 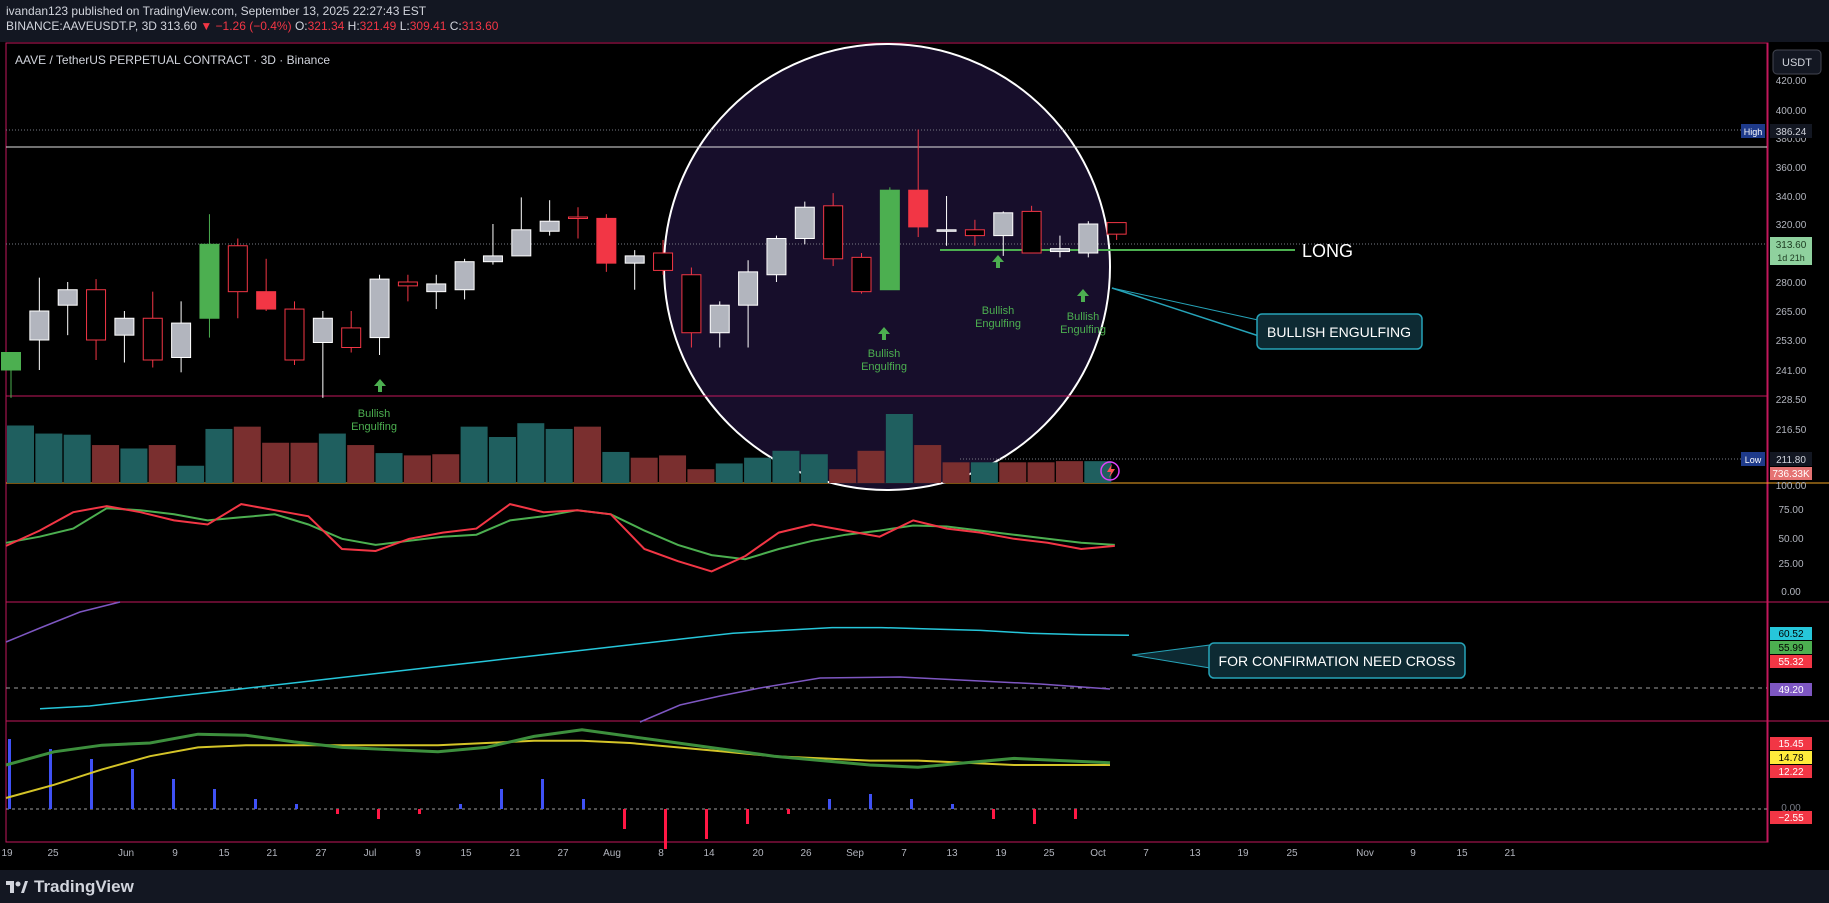 I want to click on price-tick: 340.00, so click(x=1791, y=197).